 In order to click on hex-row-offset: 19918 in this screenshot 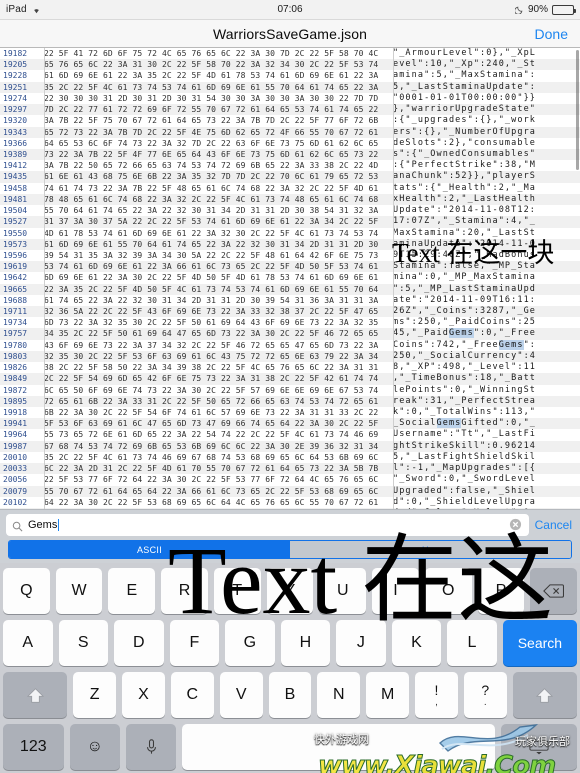, I will do `click(15, 412)`.